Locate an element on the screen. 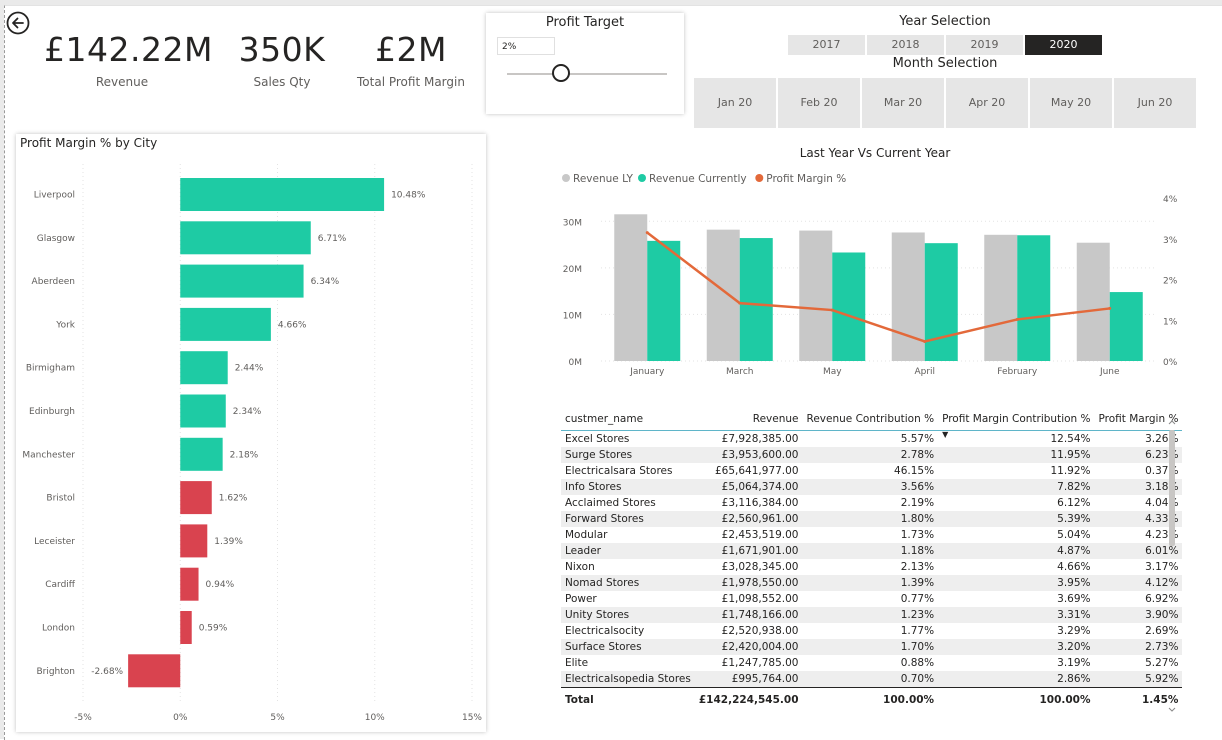 This screenshot has width=1222, height=740. table-cell: 4.87% is located at coordinates (1016, 551).